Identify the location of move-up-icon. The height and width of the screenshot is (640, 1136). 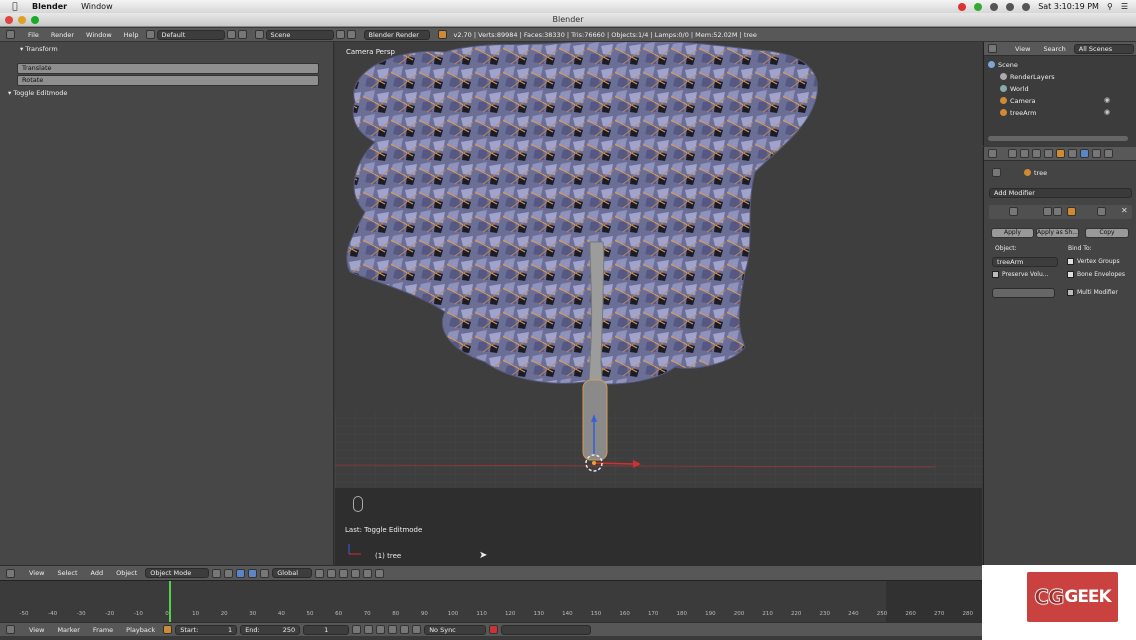
(1101, 211).